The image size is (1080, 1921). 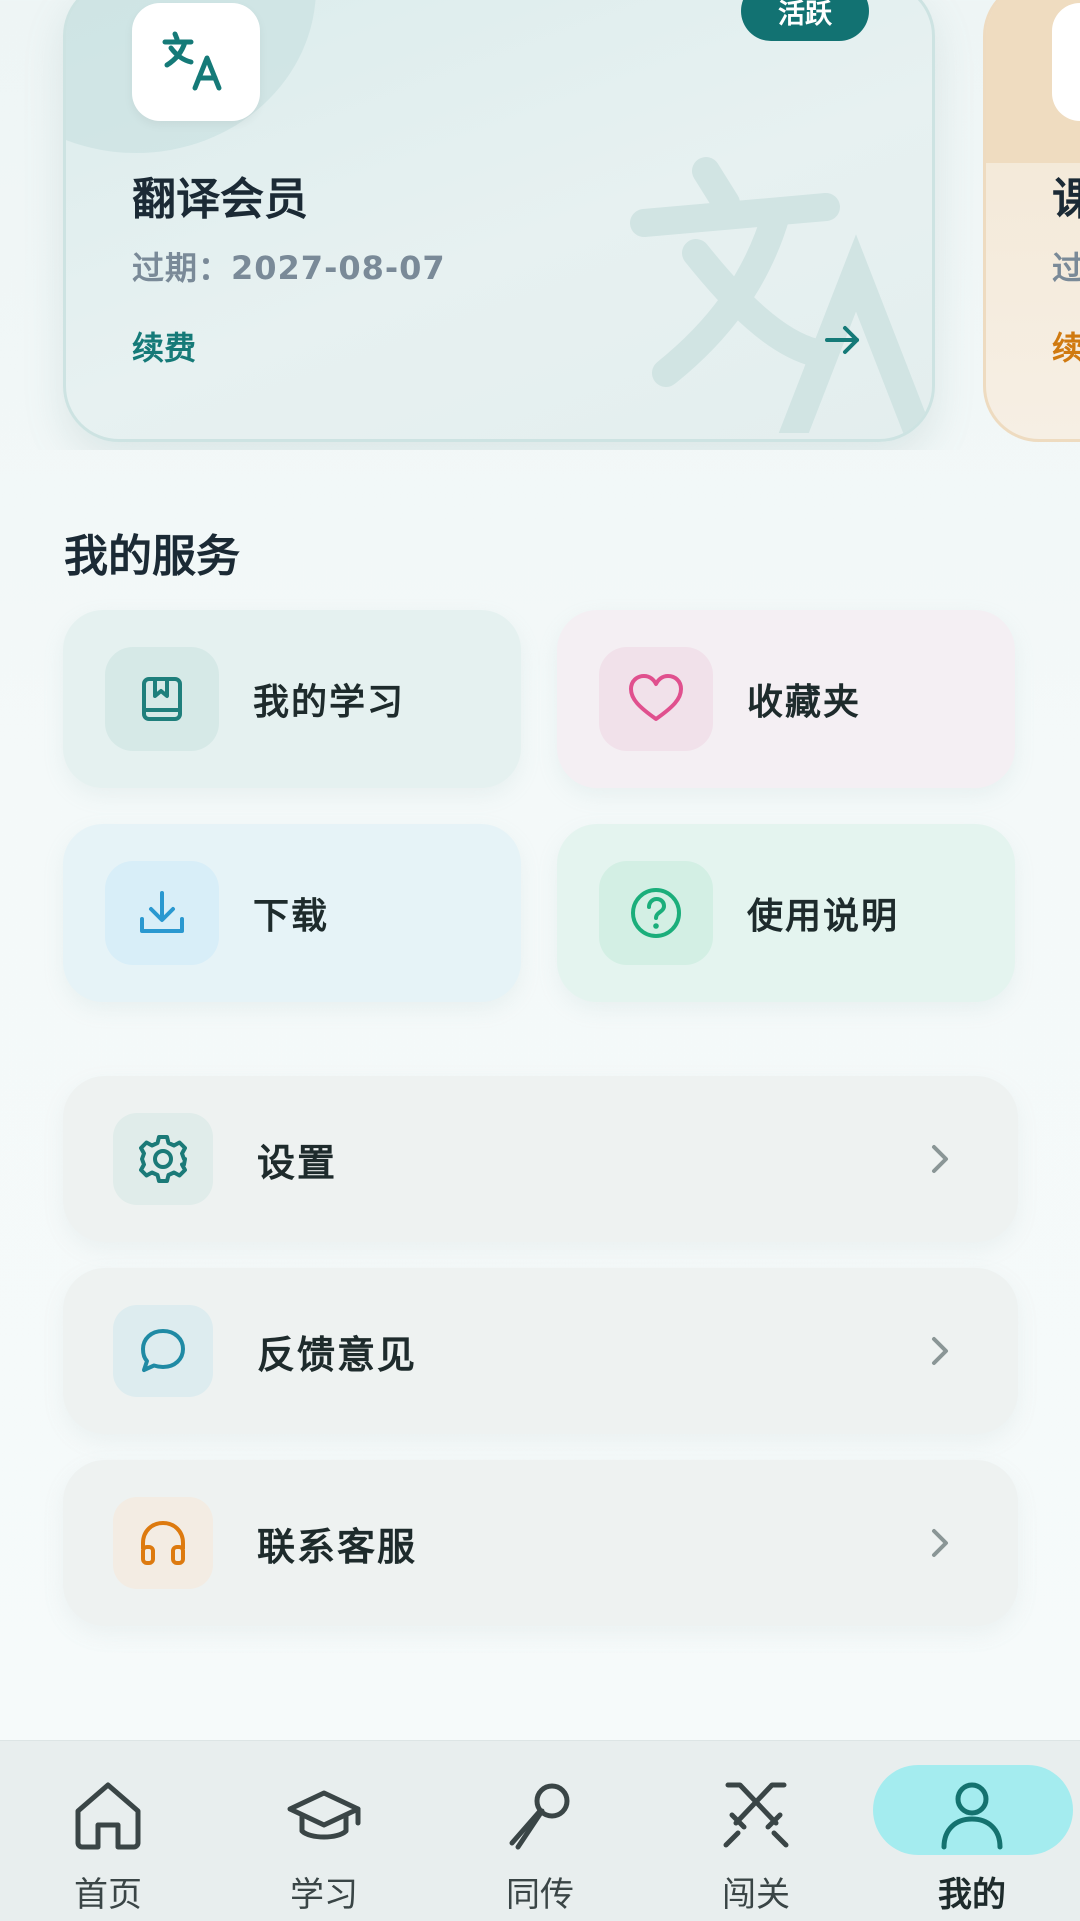 I want to click on feedback-row: 反馈意见, so click(x=540, y=1351).